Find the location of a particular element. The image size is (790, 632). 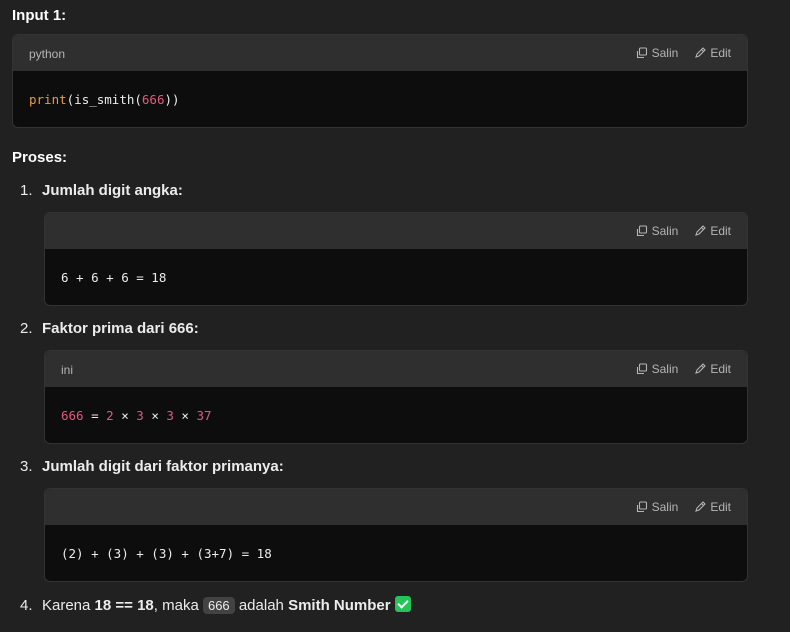

step-number: 3. is located at coordinates (26, 466).